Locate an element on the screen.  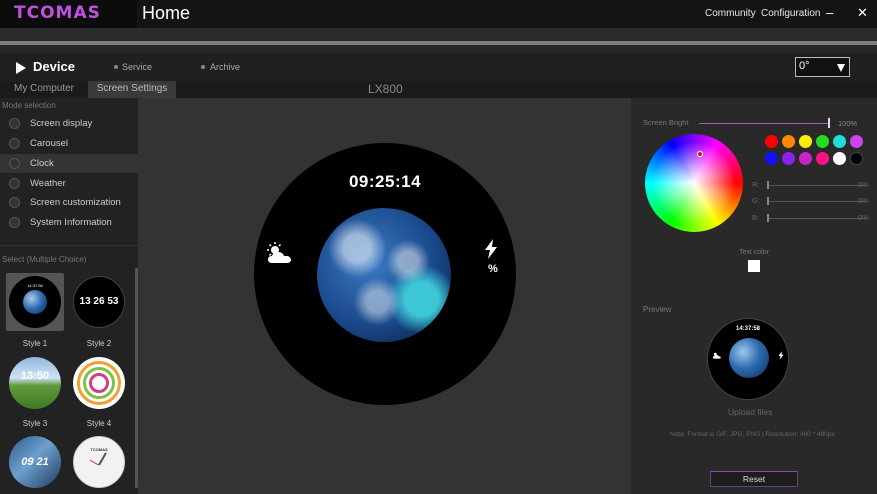
preview-earth-image is located at coordinates (749, 358).